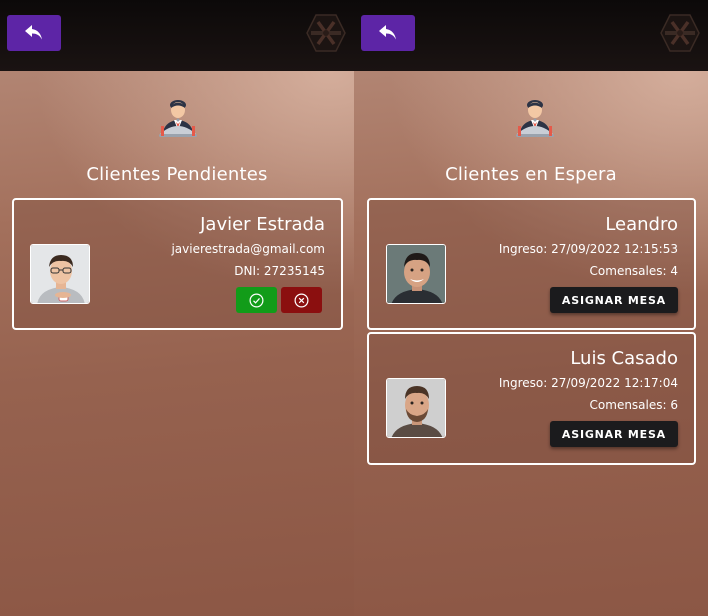  Describe the element at coordinates (588, 383) in the screenshot. I see `client-ingreso: Ingreso: 27/09/2022 12:17:04` at that location.